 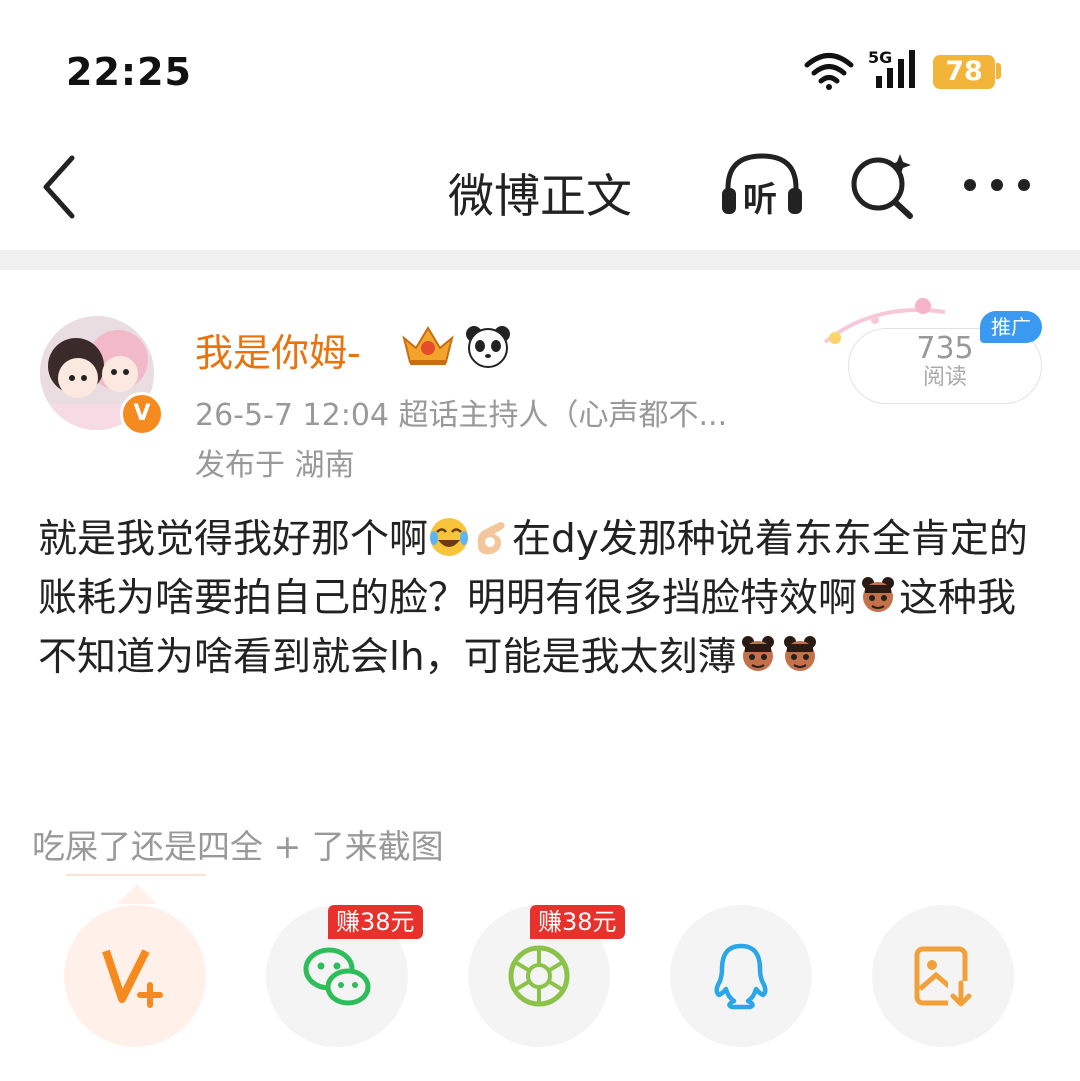 I want to click on listen-label: 听, so click(x=760, y=200).